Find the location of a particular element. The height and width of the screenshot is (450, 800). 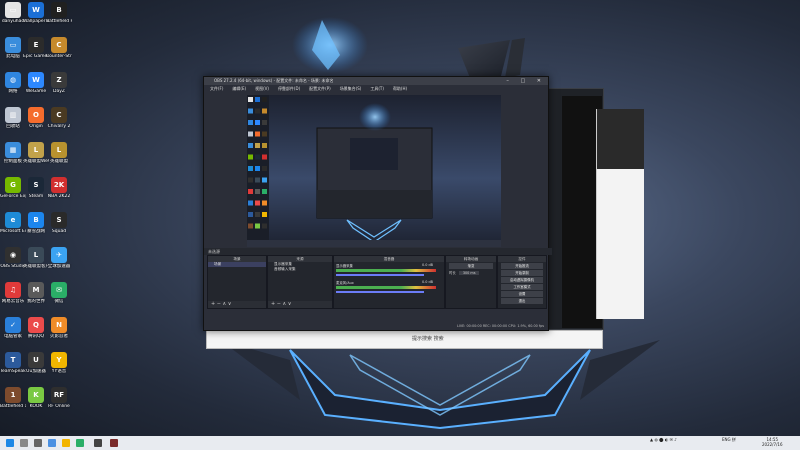

source-item-audio: 音频输入采集 is located at coordinates (300, 269).